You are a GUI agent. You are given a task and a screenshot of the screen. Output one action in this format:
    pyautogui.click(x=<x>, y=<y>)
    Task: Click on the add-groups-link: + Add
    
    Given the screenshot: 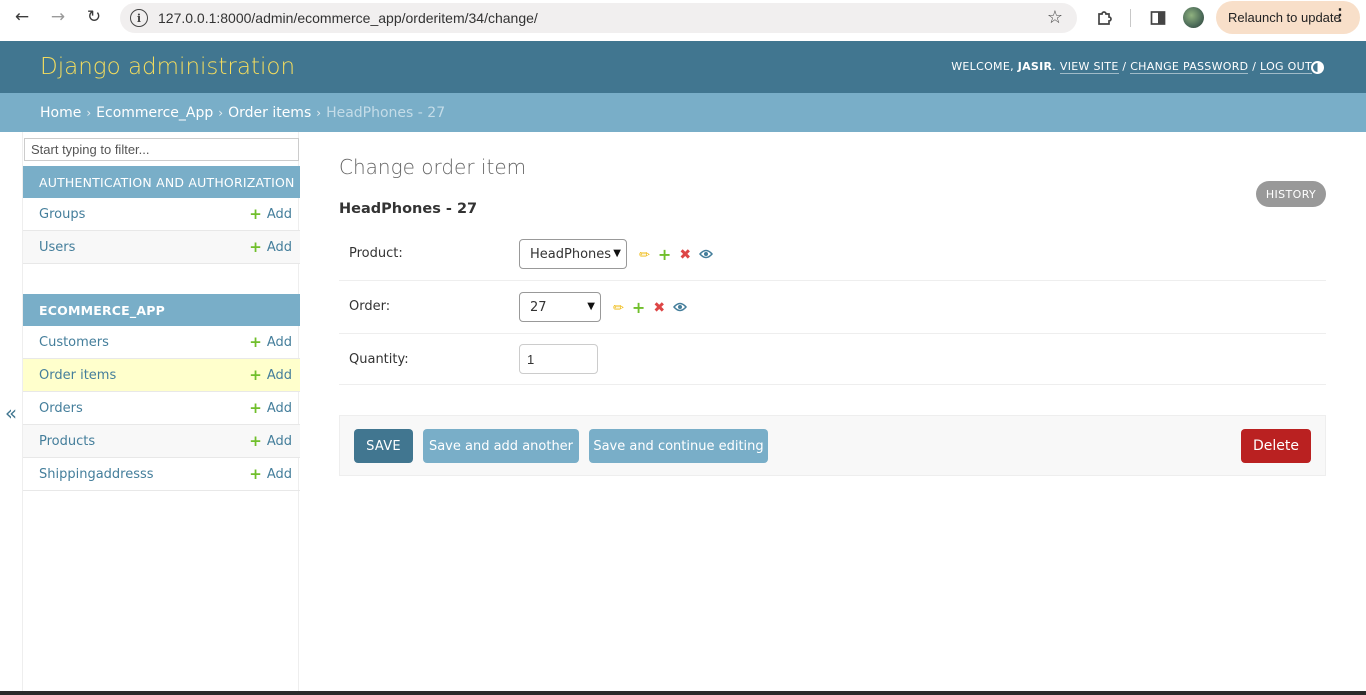 What is the action you would take?
    pyautogui.click(x=270, y=213)
    